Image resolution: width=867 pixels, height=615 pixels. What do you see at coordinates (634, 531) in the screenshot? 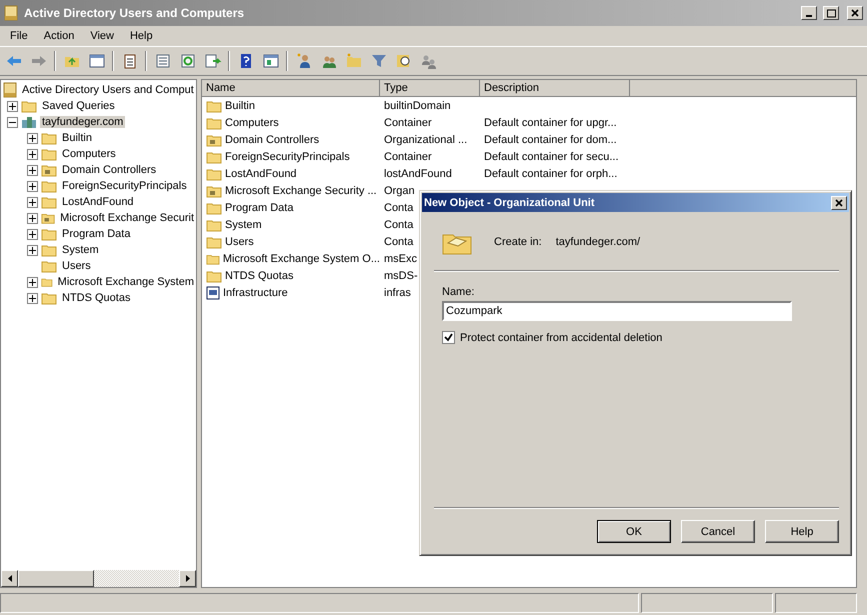
I see `dialog-button: OK` at bounding box center [634, 531].